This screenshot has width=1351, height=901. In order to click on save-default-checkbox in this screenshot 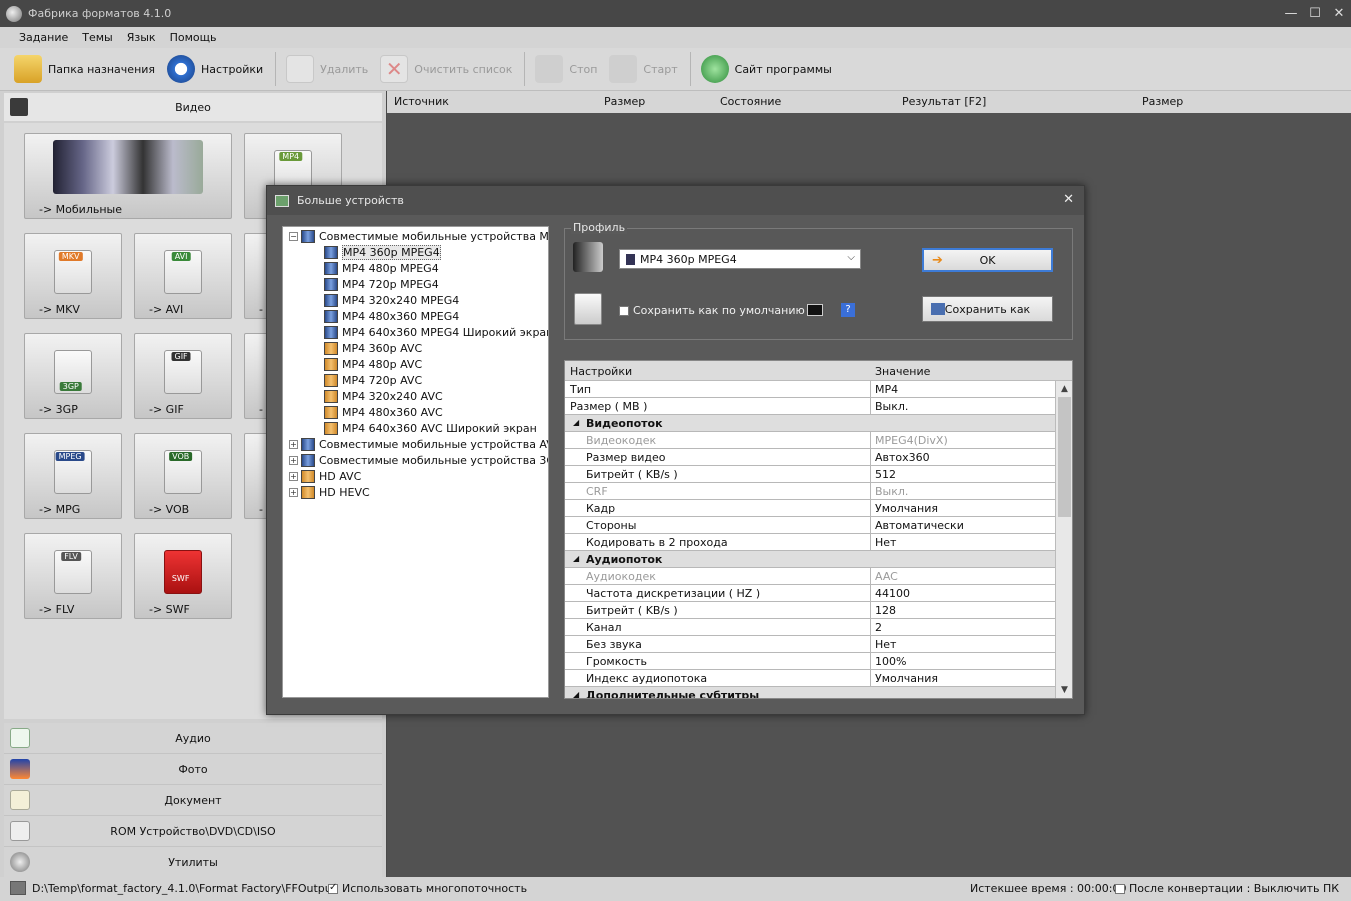, I will do `click(624, 310)`.